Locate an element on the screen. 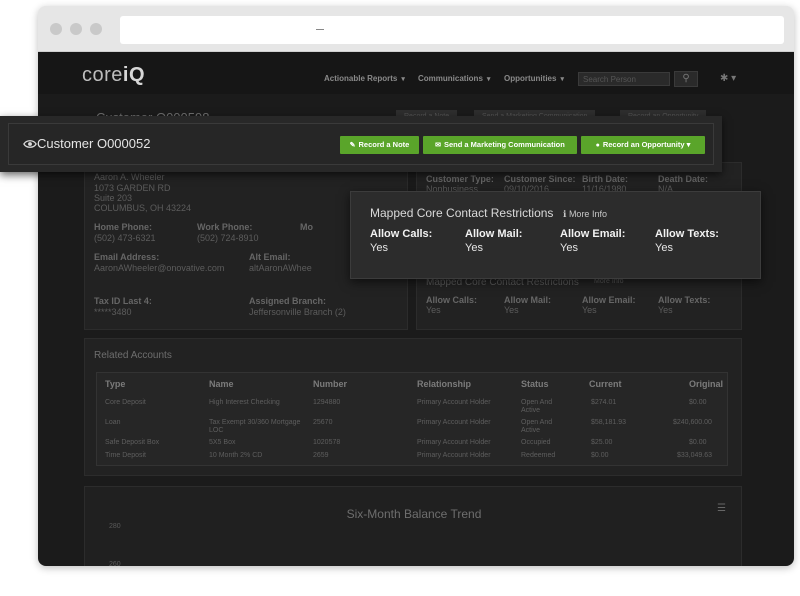 The height and width of the screenshot is (596, 800). allow-calls-label: Allow Calls: is located at coordinates (401, 234).